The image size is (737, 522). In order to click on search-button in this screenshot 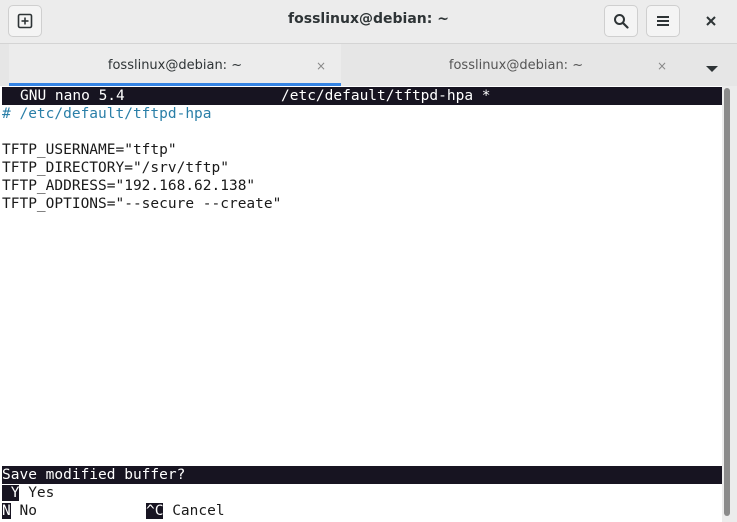, I will do `click(621, 21)`.